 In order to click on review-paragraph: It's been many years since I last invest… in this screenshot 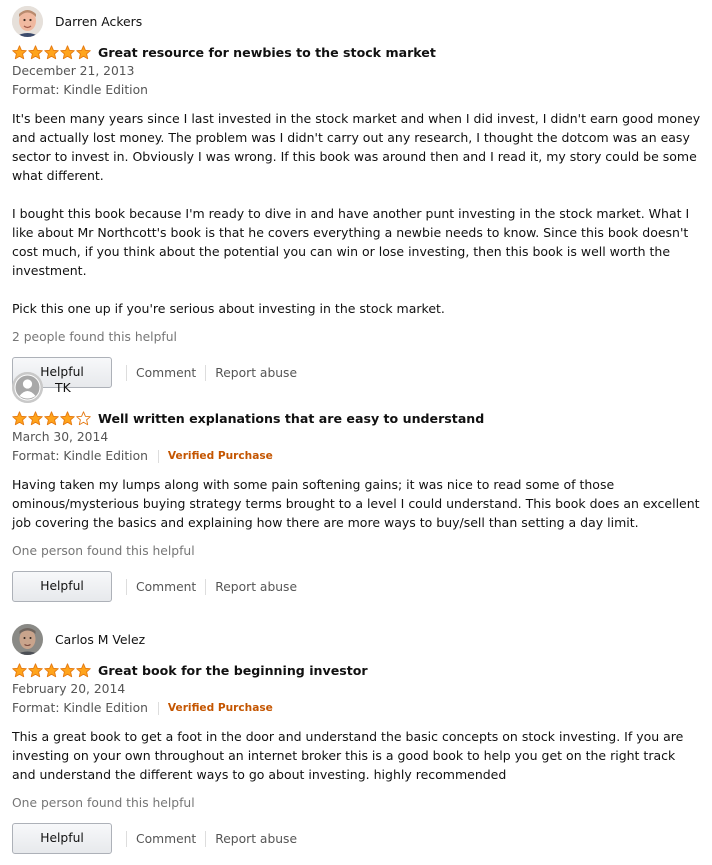, I will do `click(356, 147)`.